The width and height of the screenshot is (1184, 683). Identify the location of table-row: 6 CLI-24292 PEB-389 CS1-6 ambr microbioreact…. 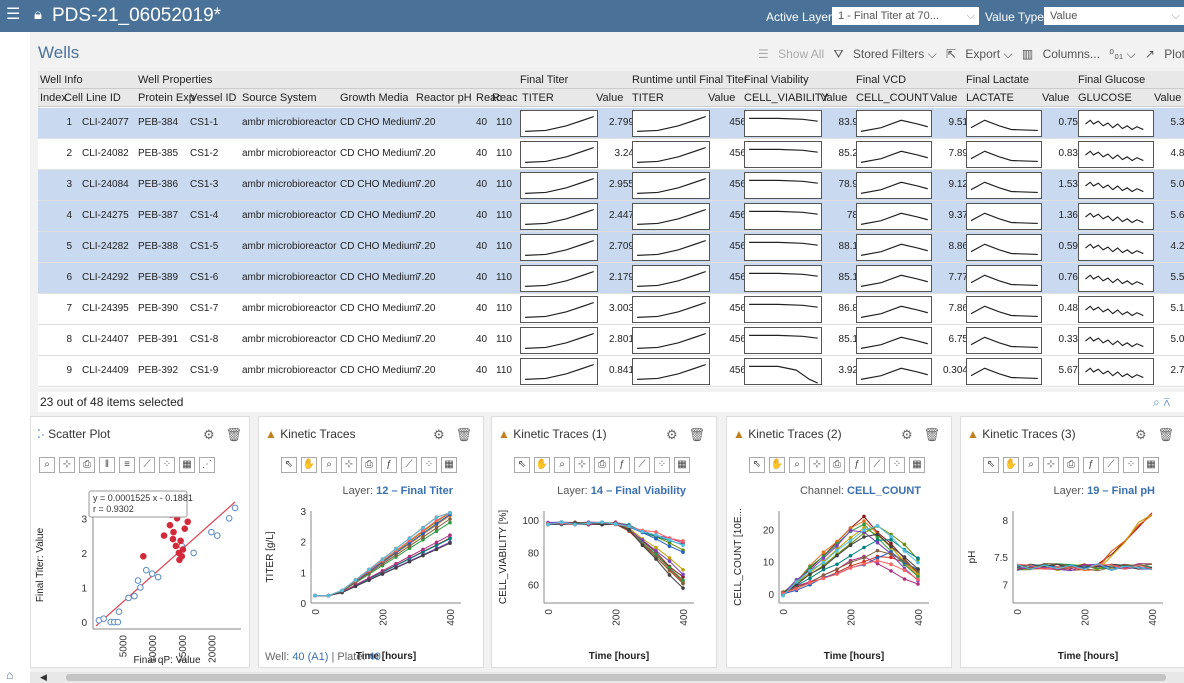
(611, 278).